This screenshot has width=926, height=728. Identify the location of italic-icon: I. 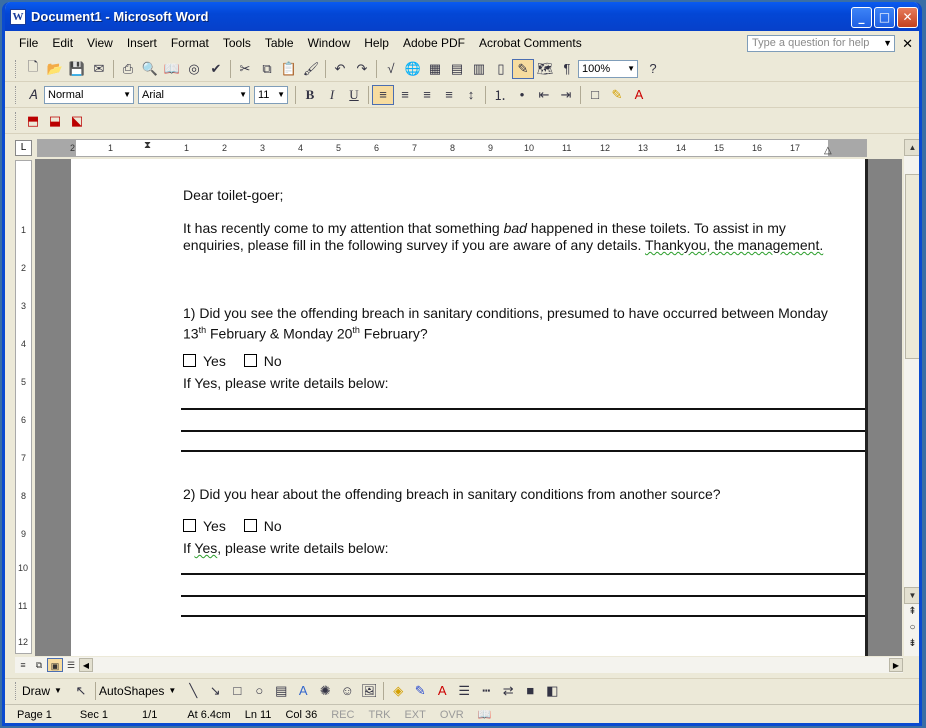
(332, 95).